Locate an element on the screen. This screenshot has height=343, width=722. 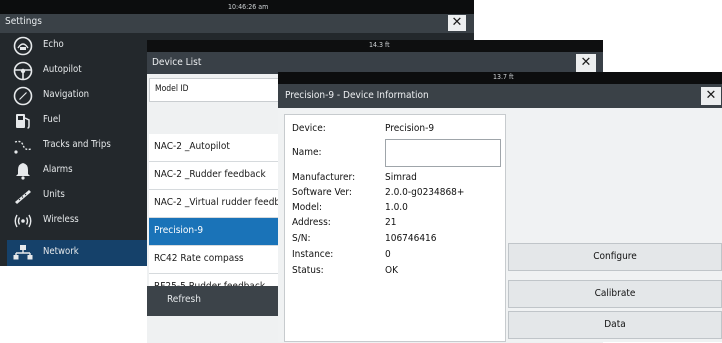
sidebar-item-autopilot: Autopilot is located at coordinates (77, 70).